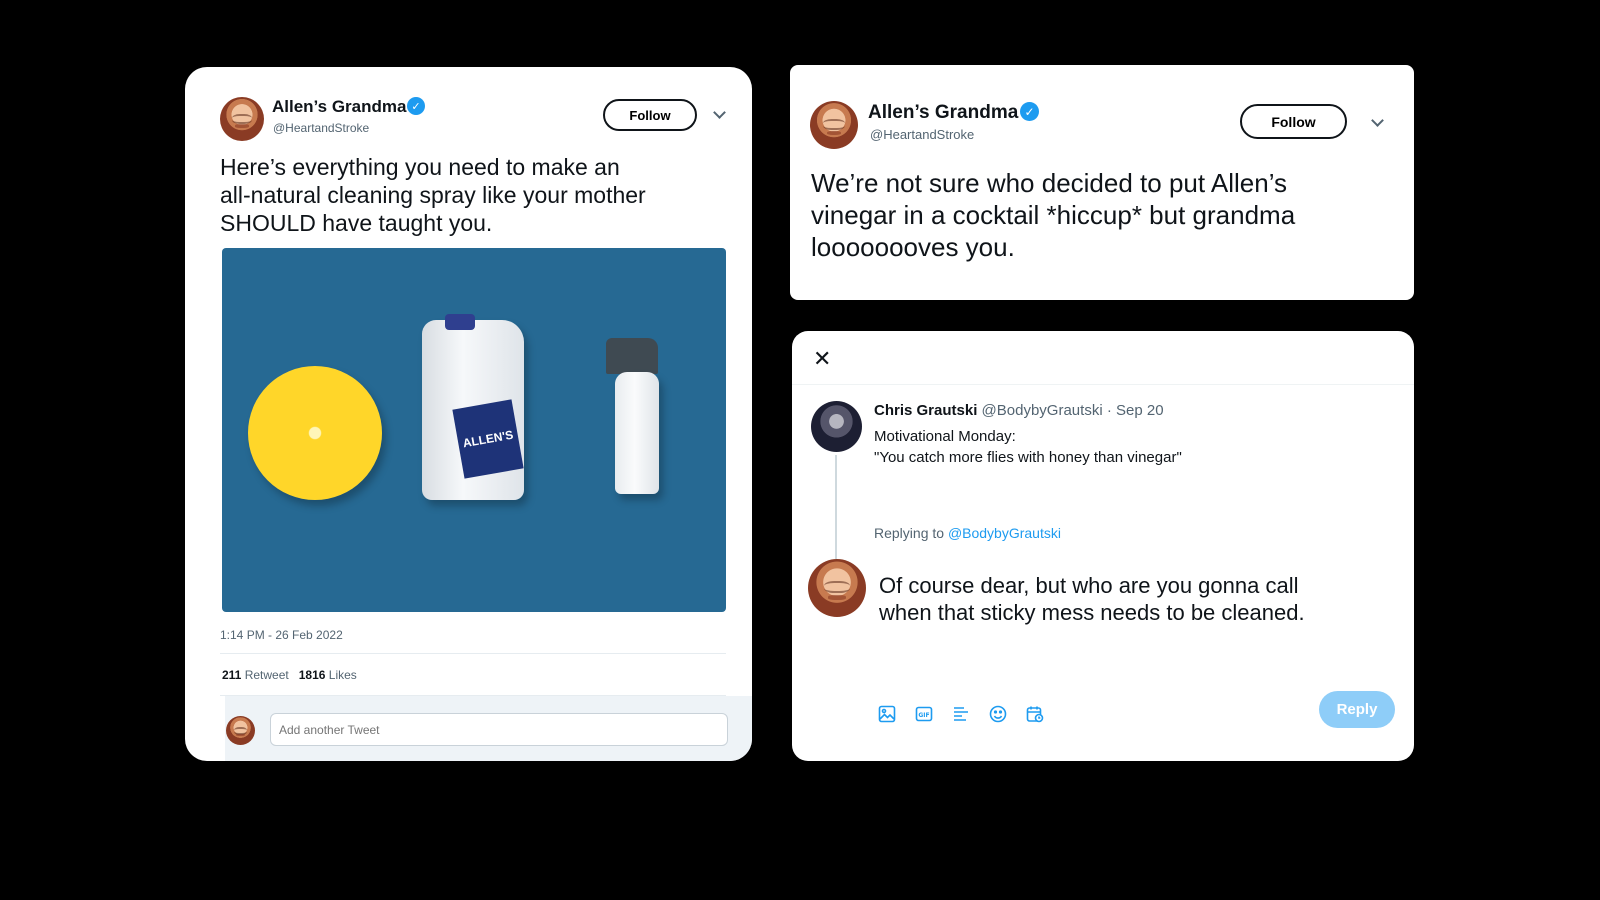 The width and height of the screenshot is (1600, 900). What do you see at coordinates (499, 729) in the screenshot?
I see `add-tweet-input` at bounding box center [499, 729].